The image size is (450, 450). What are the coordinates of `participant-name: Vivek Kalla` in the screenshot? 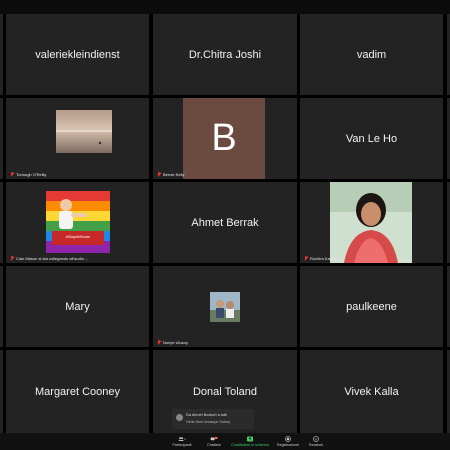 It's located at (371, 391).